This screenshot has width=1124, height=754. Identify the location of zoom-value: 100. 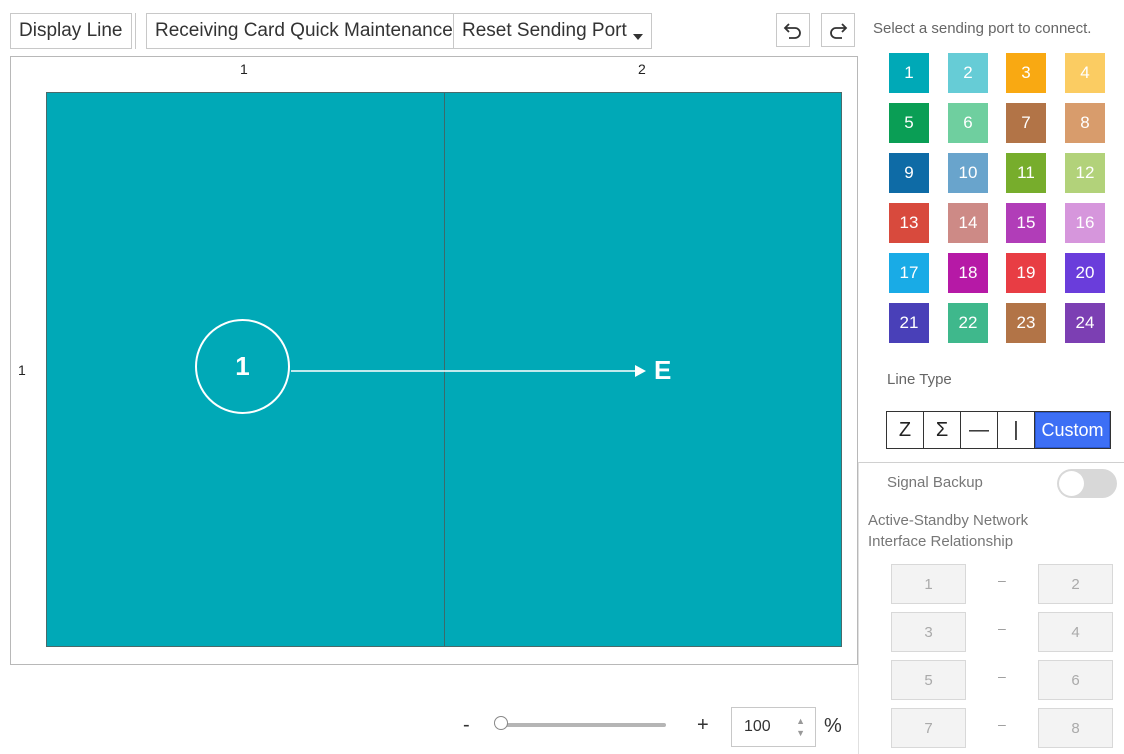
(757, 726).